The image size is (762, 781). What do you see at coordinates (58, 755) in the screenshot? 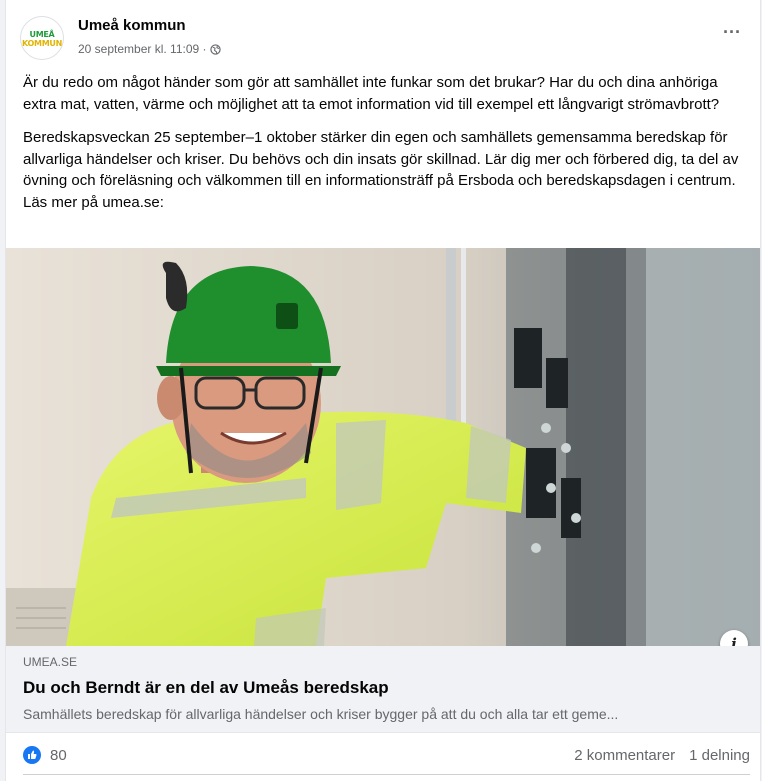
I see `like-count: 80` at bounding box center [58, 755].